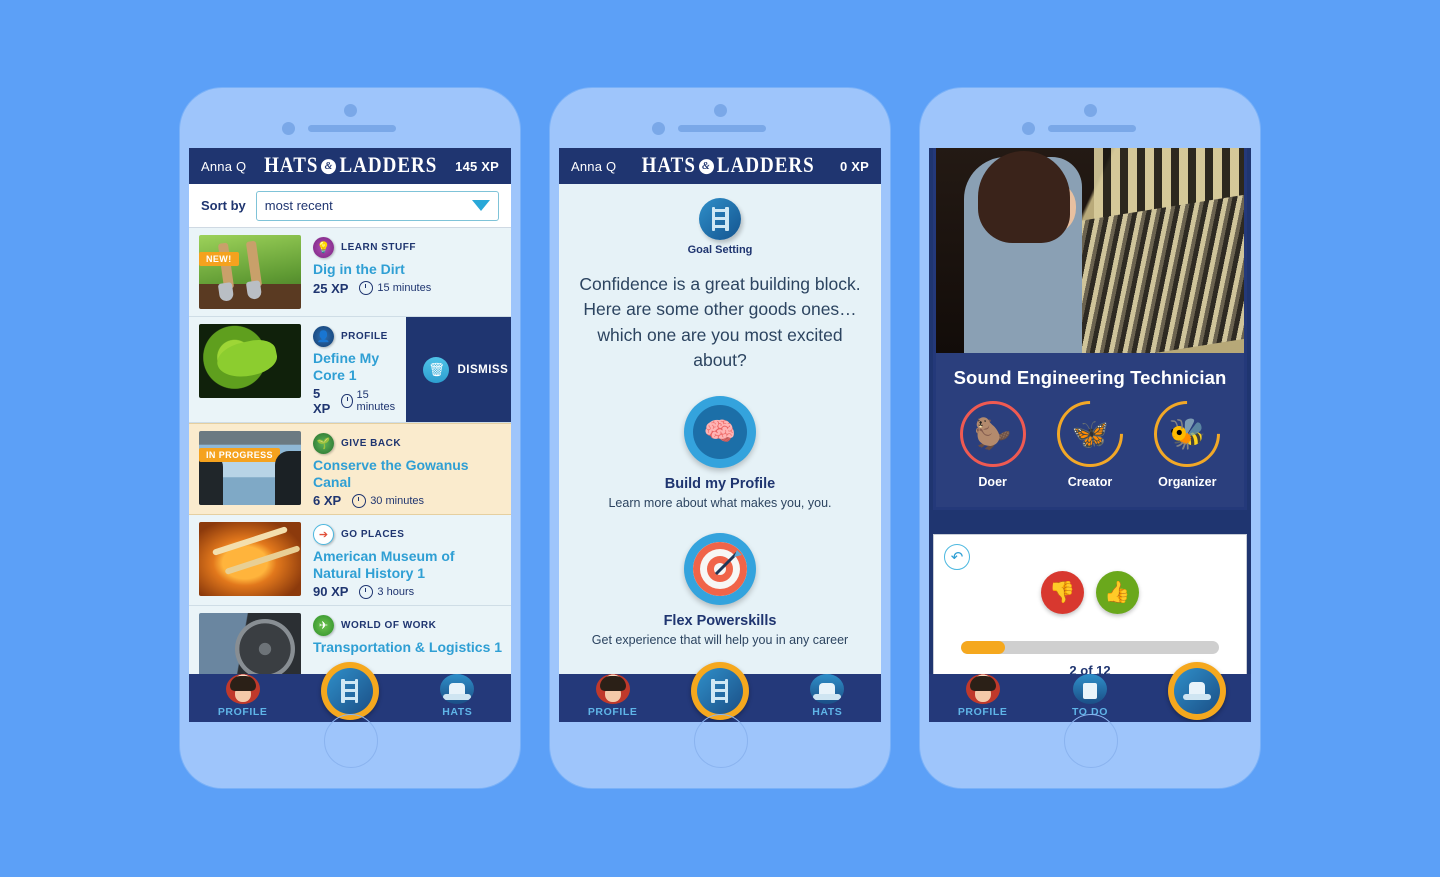 This screenshot has width=1440, height=877. Describe the element at coordinates (239, 455) in the screenshot. I see `status-badge: IN PROGRESS` at that location.